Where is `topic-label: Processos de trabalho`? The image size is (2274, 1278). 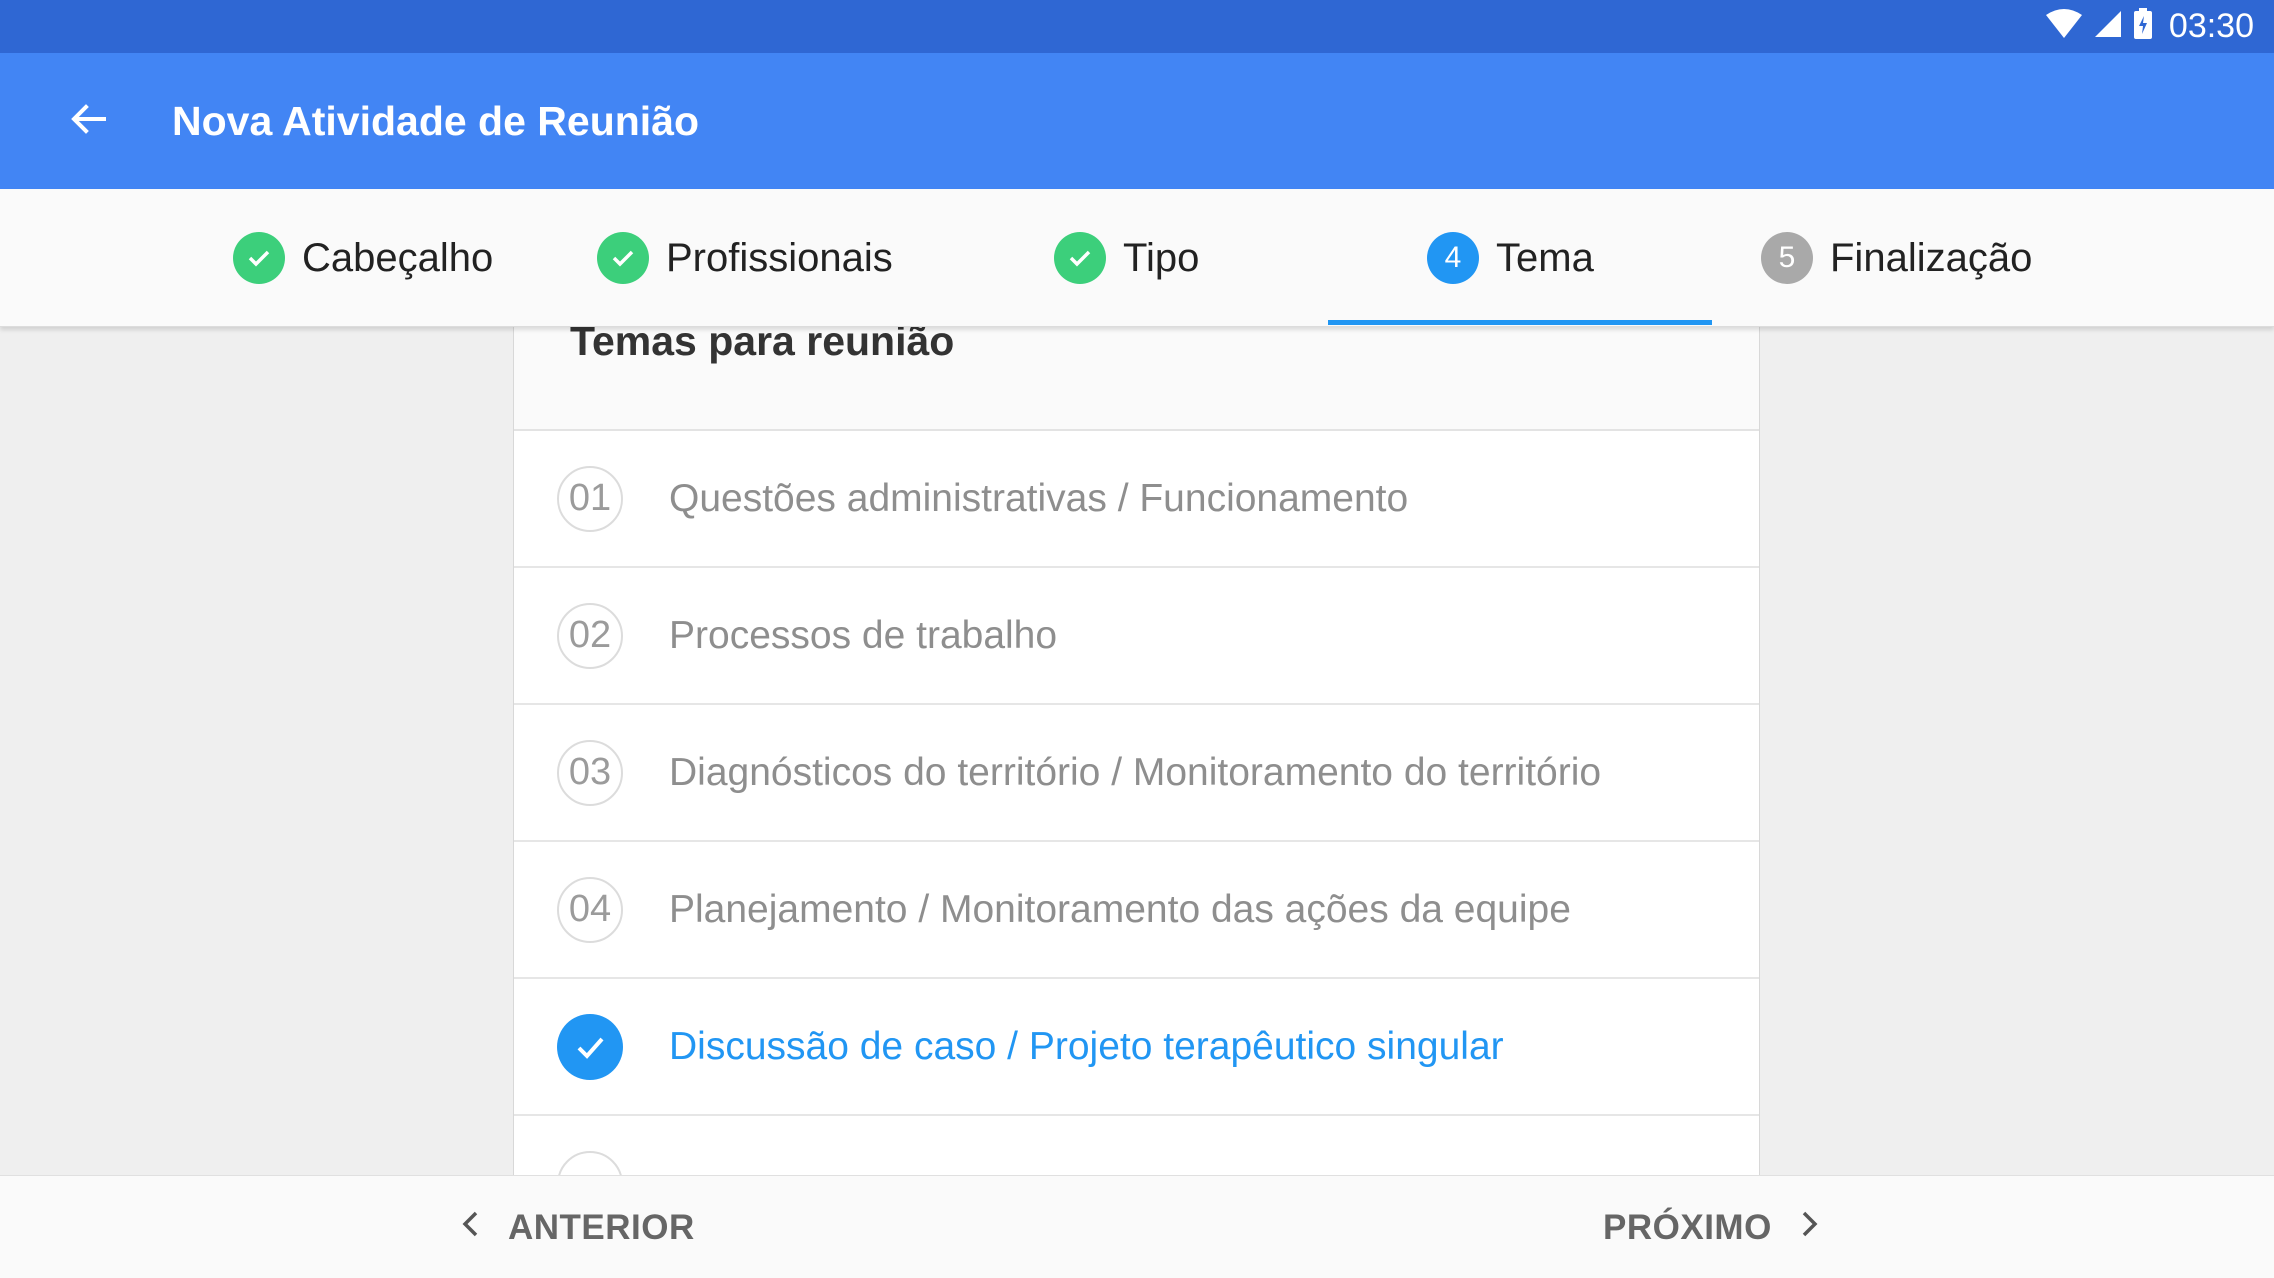 topic-label: Processos de trabalho is located at coordinates (863, 635).